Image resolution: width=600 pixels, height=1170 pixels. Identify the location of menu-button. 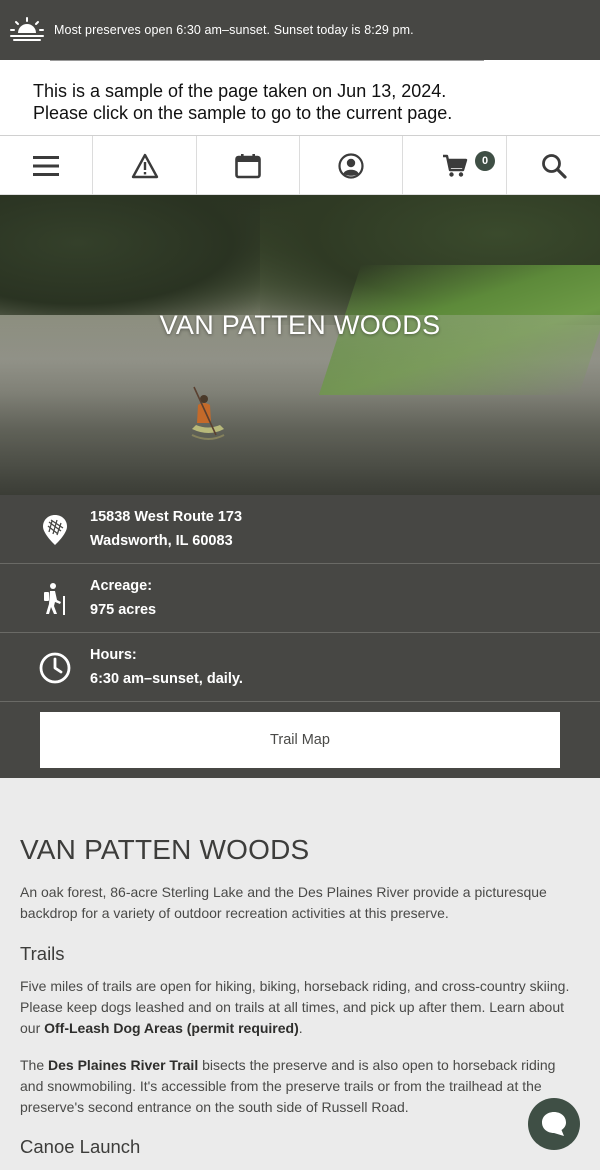
(46, 165).